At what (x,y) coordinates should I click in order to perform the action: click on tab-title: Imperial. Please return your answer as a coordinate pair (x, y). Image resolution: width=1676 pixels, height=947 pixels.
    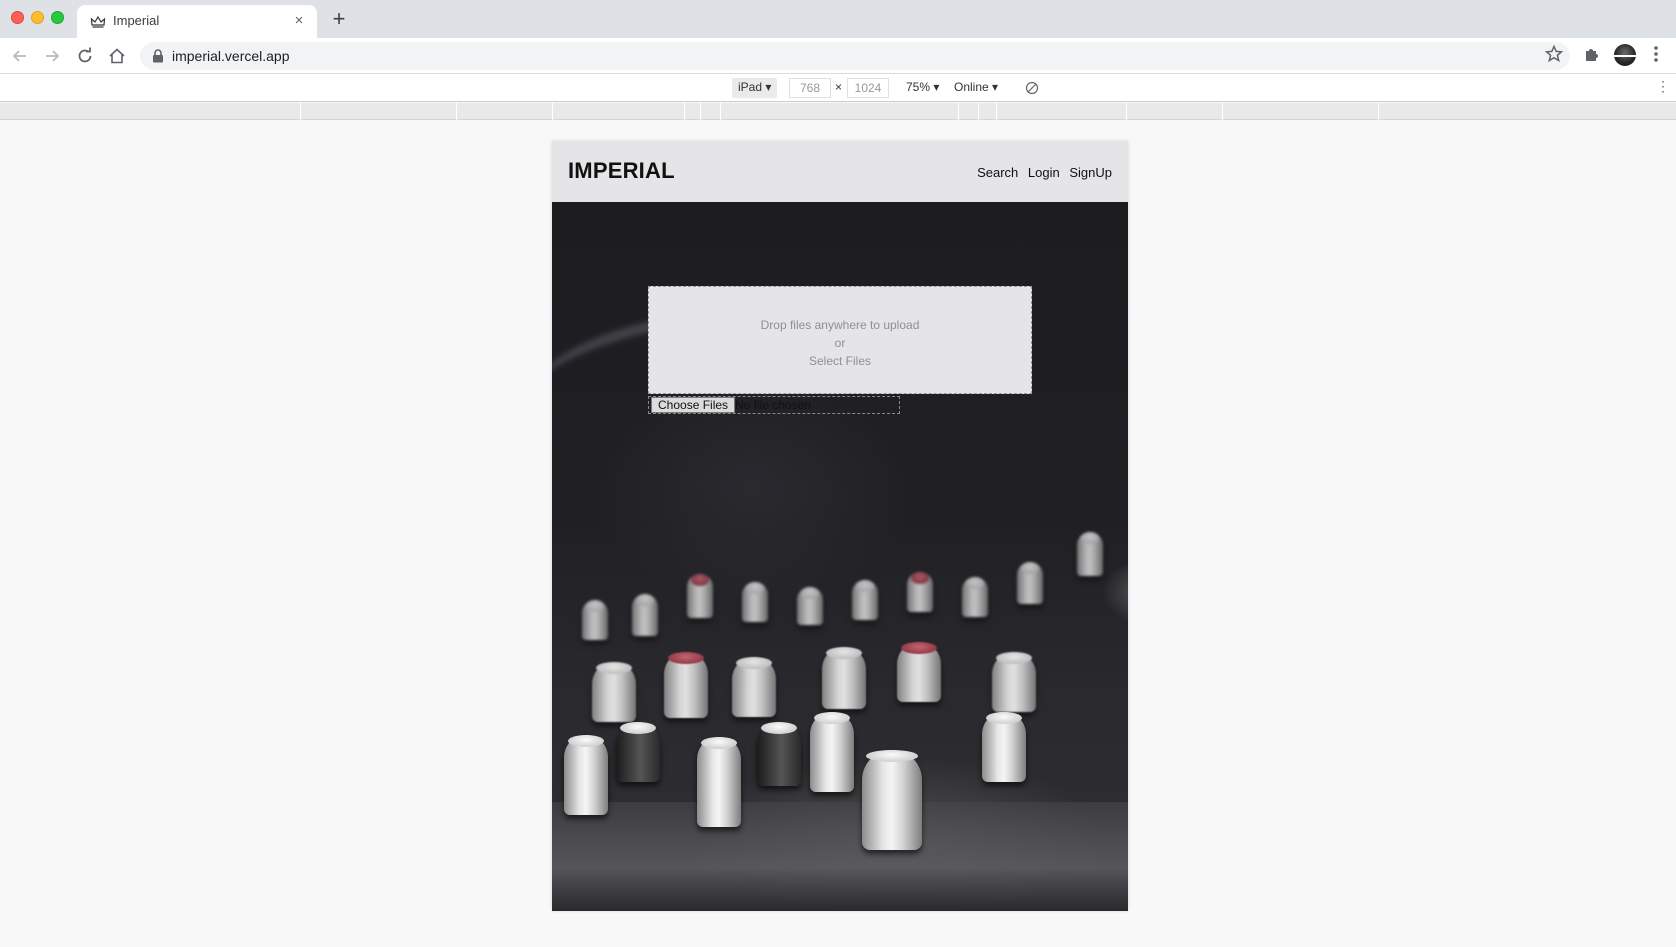
    Looking at the image, I should click on (136, 20).